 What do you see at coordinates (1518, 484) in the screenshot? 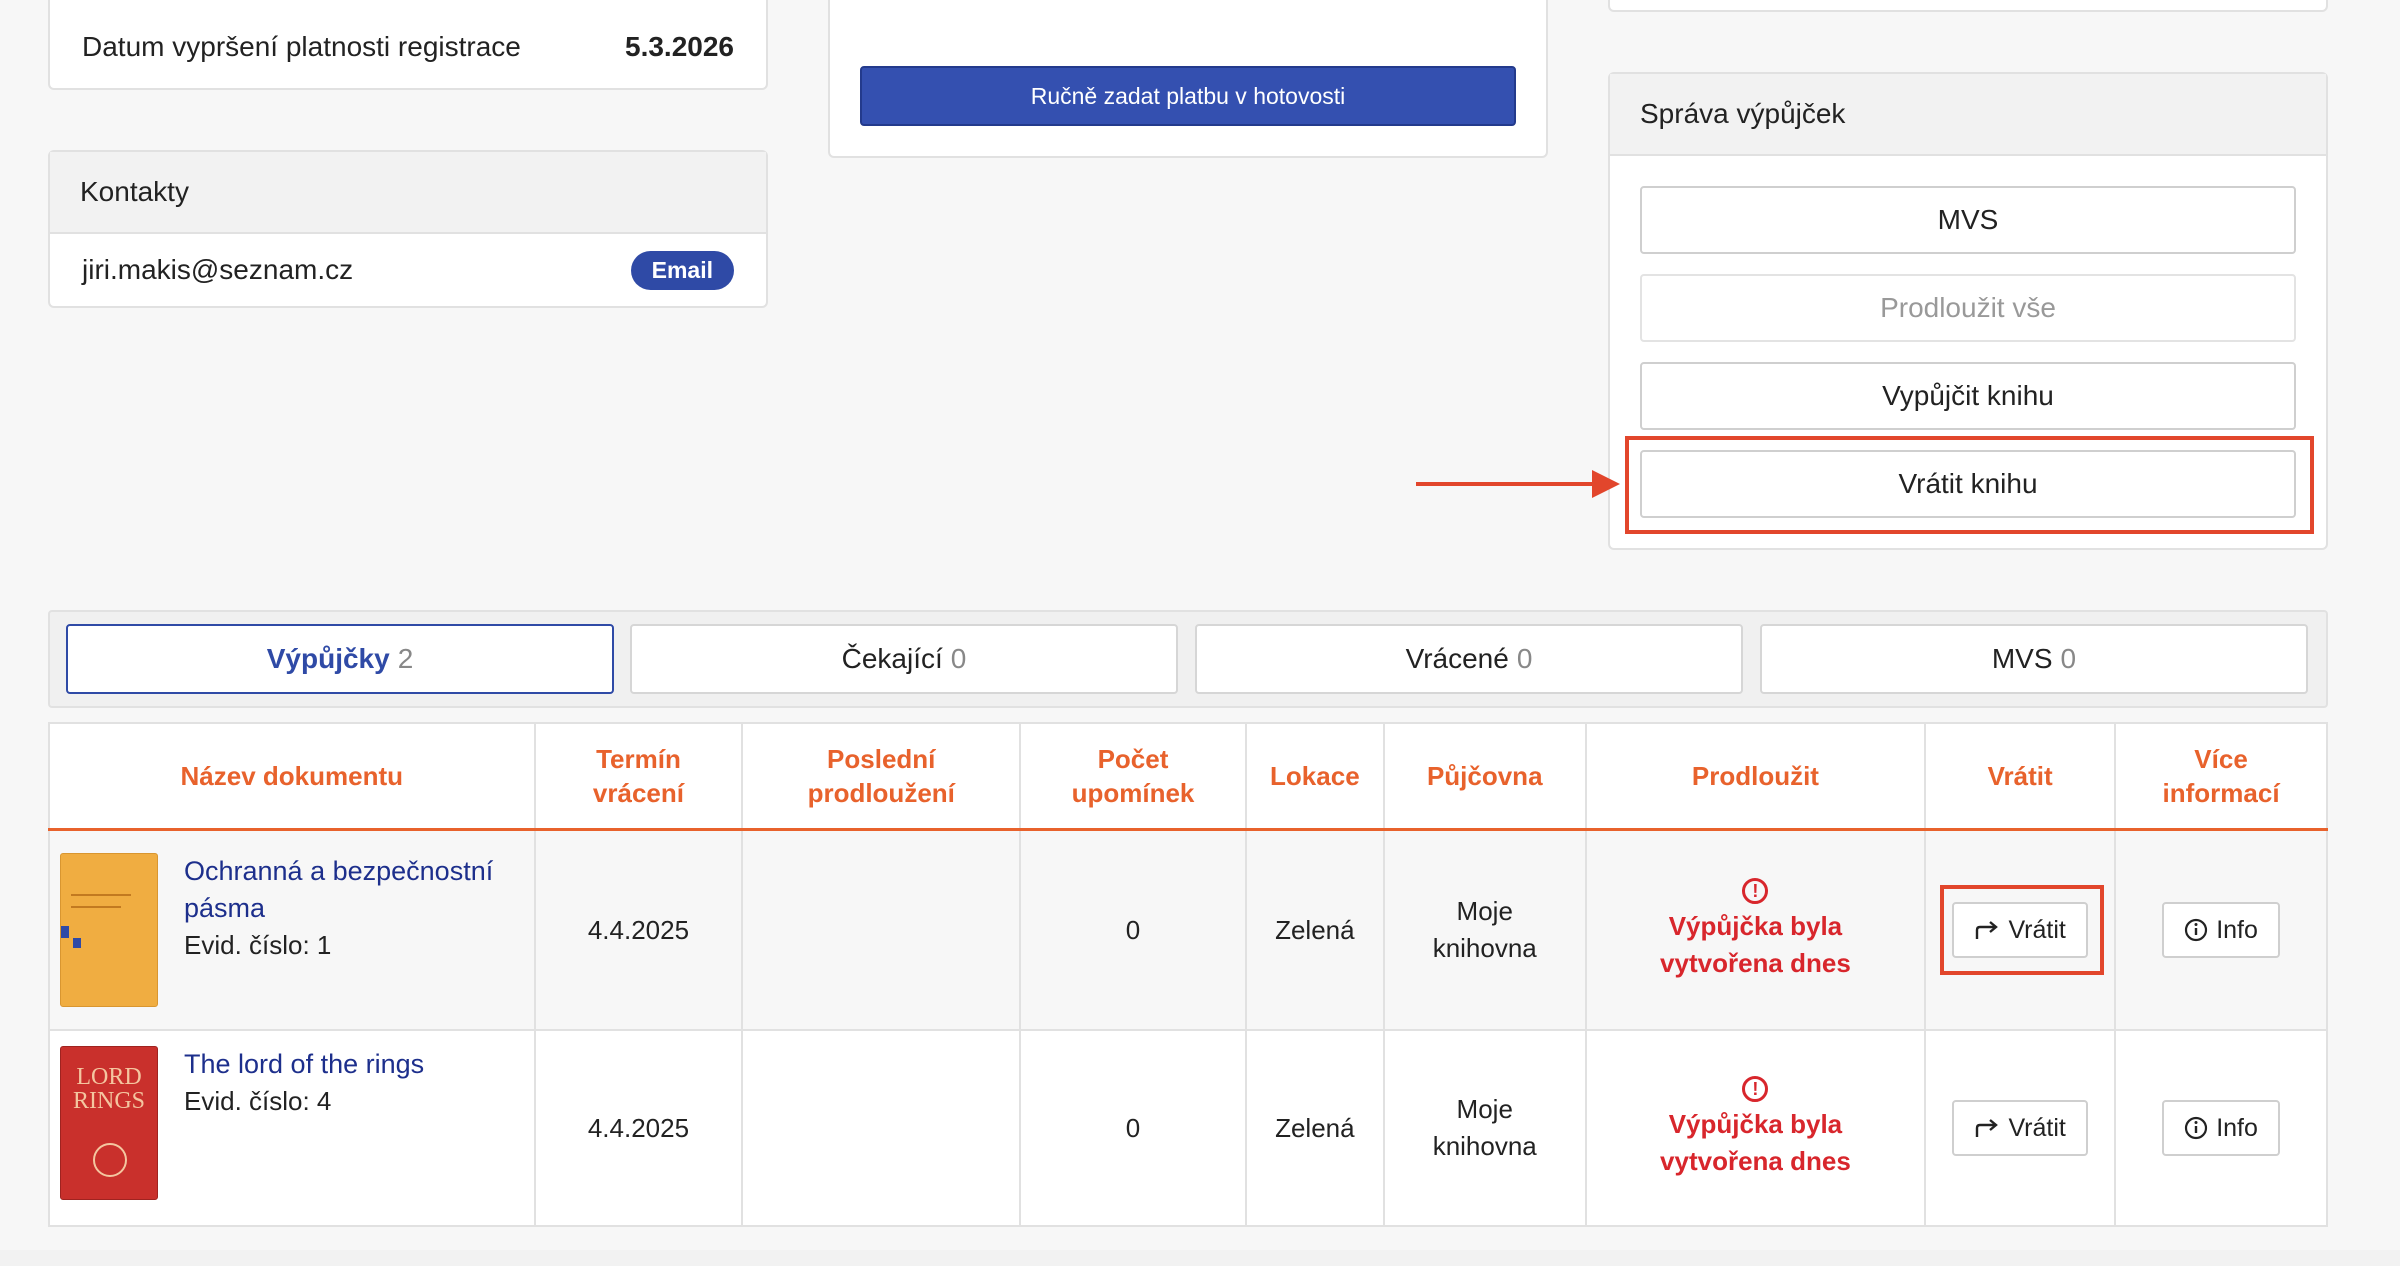
I see `annotation-arrow-icon` at bounding box center [1518, 484].